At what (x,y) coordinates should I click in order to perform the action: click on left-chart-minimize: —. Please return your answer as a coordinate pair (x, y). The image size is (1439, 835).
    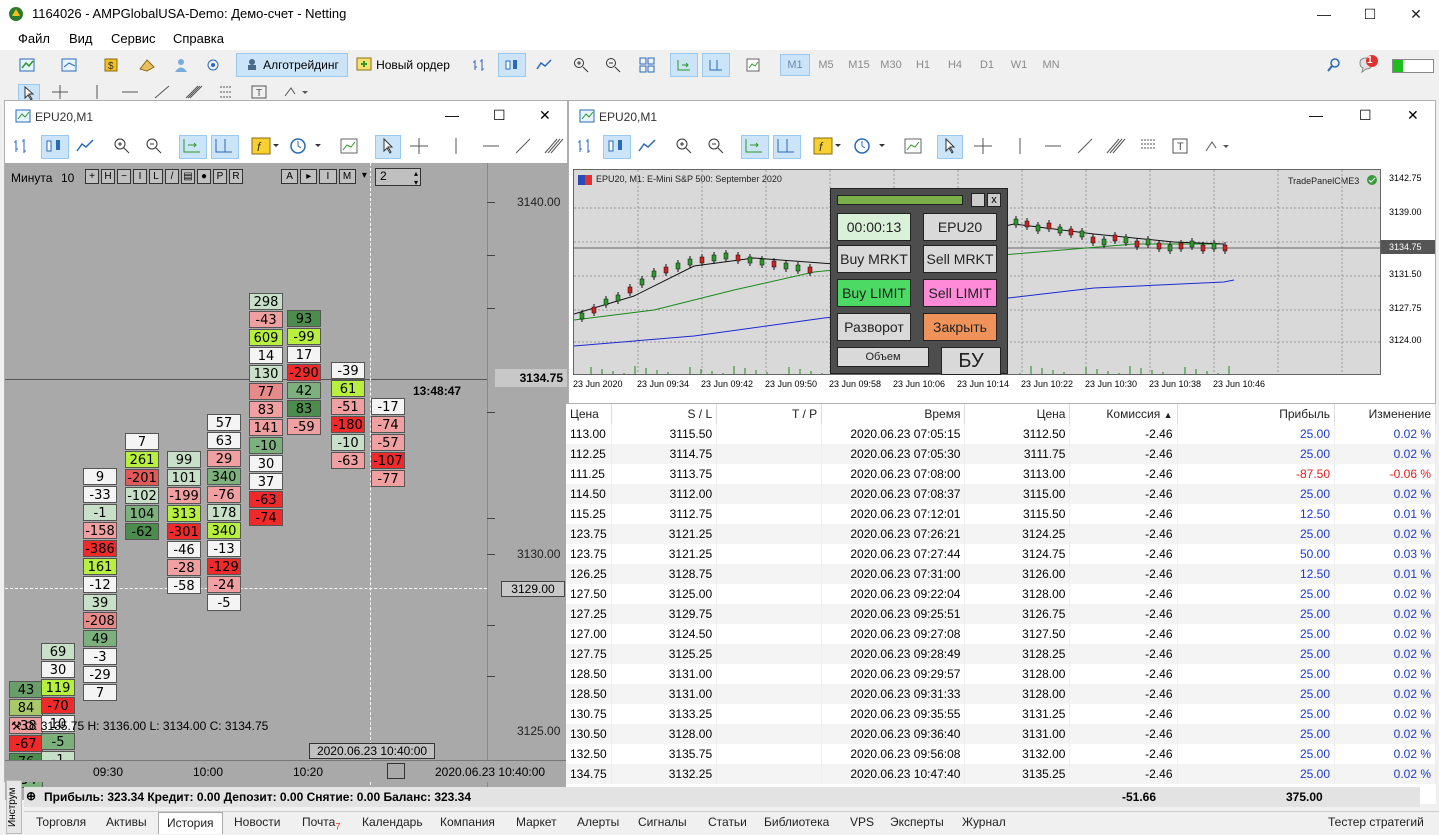
    Looking at the image, I should click on (452, 115).